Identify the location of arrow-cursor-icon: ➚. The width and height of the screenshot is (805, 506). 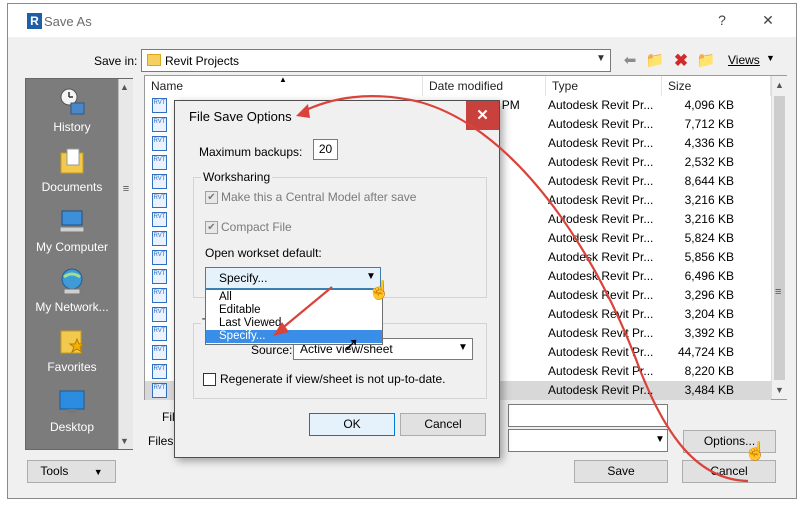
(352, 344).